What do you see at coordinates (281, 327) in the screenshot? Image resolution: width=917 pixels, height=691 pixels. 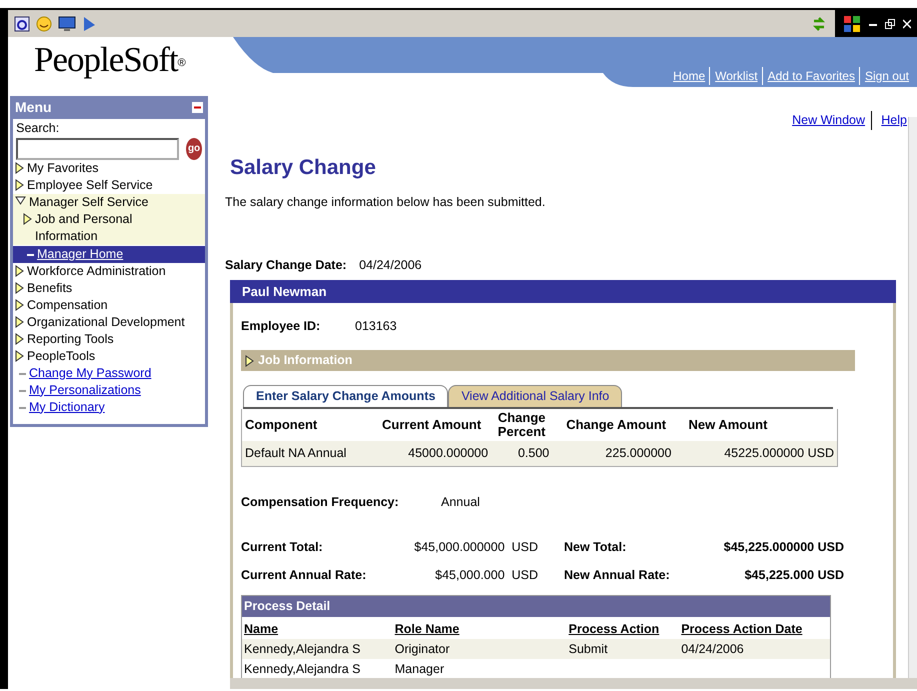 I see `field-label: Employee ID:` at bounding box center [281, 327].